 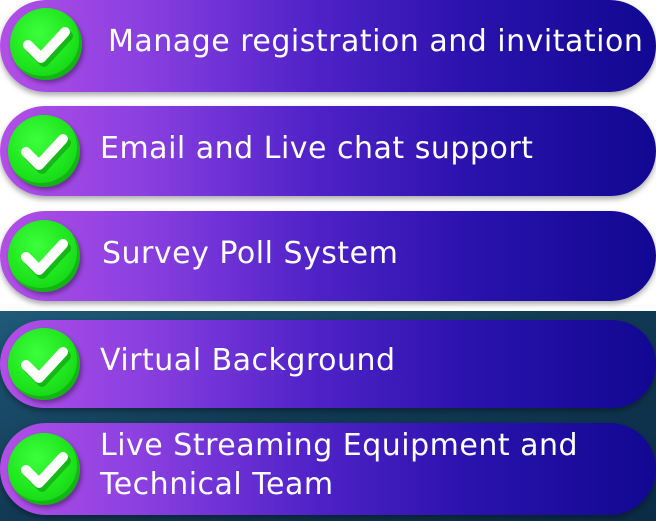 What do you see at coordinates (248, 360) in the screenshot?
I see `feature-label: Virtual Background` at bounding box center [248, 360].